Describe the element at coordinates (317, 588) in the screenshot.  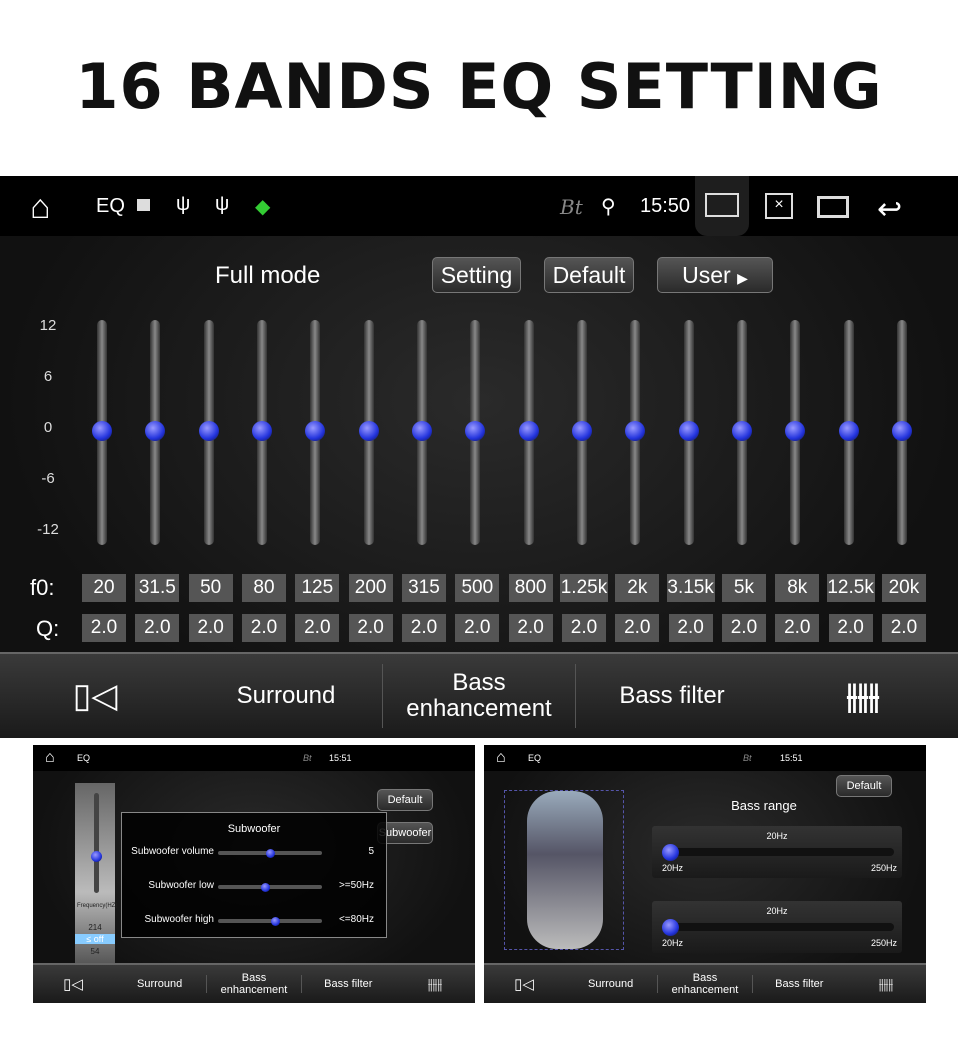
I see `f0-cell: 125` at that location.